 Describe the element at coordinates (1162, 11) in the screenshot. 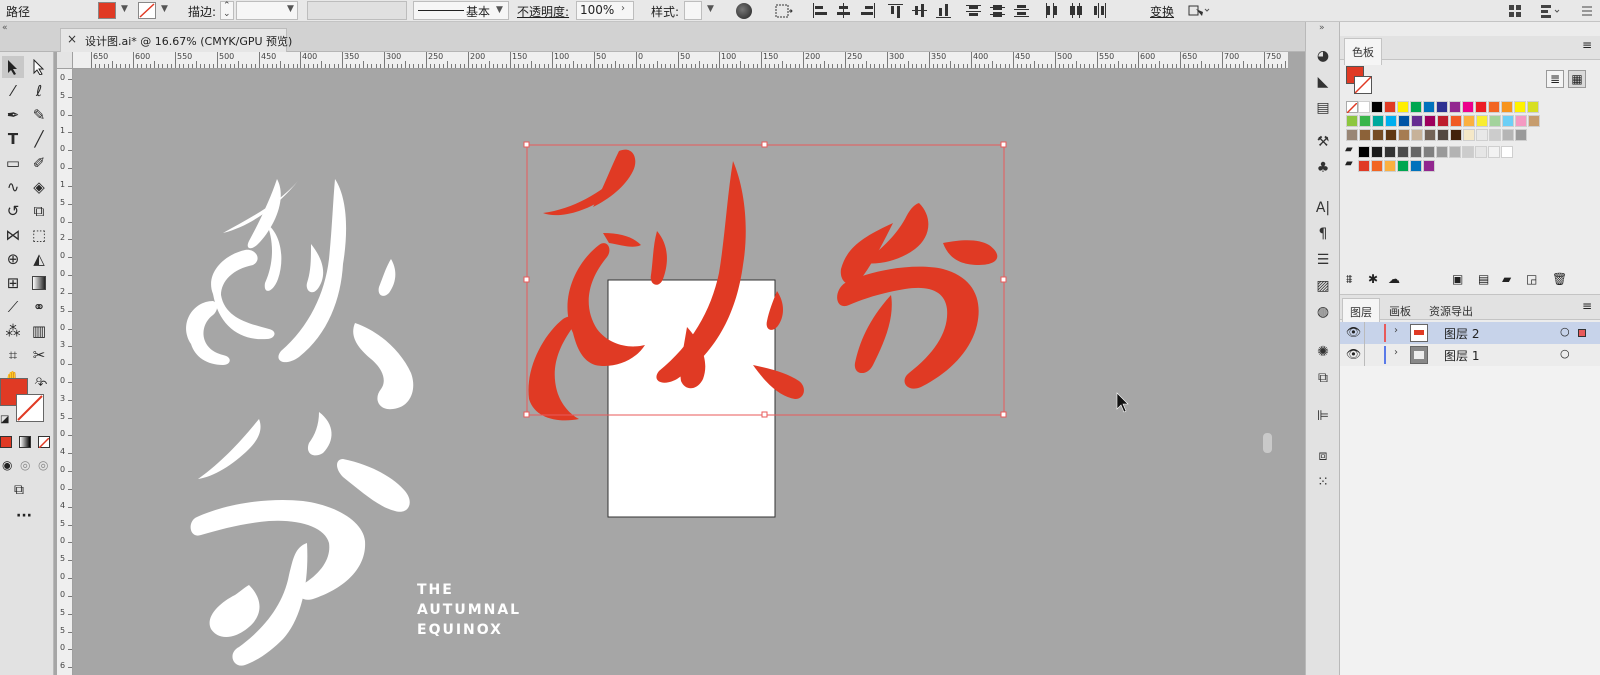

I see `transform-label: 变换` at that location.